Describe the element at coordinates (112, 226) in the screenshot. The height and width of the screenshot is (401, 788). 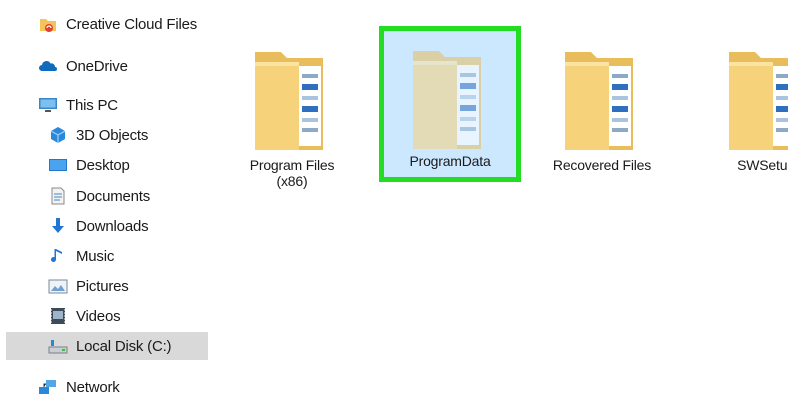
I see `nav-item-label: Downloads` at that location.